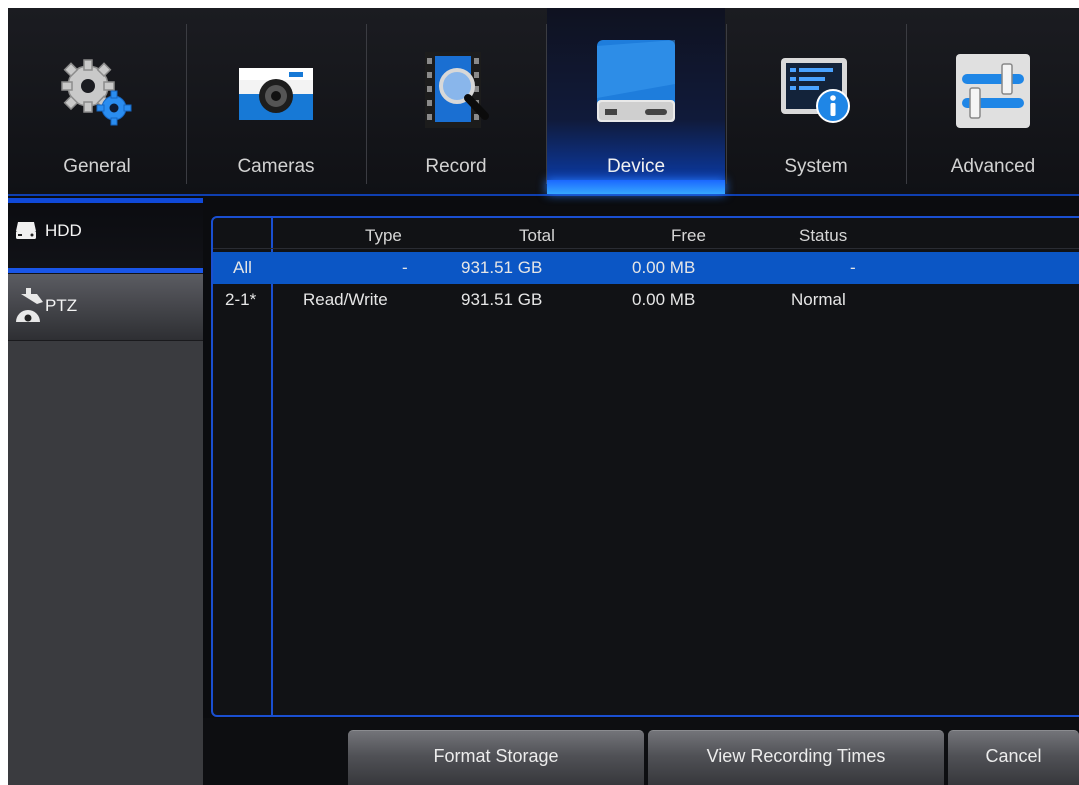 This screenshot has height=785, width=1079. Describe the element at coordinates (97, 166) in the screenshot. I see `tab-label: General` at that location.